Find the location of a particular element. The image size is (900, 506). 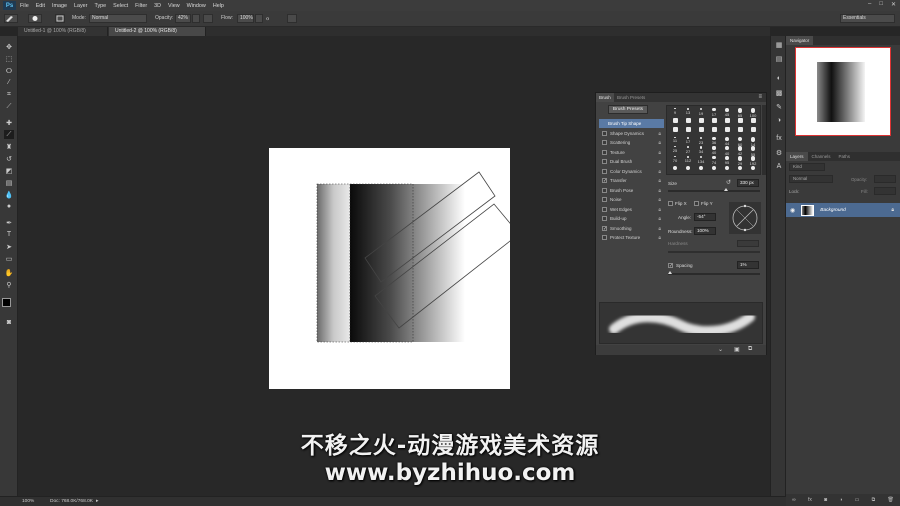

layer-filter-select: Kind is located at coordinates (807, 167).